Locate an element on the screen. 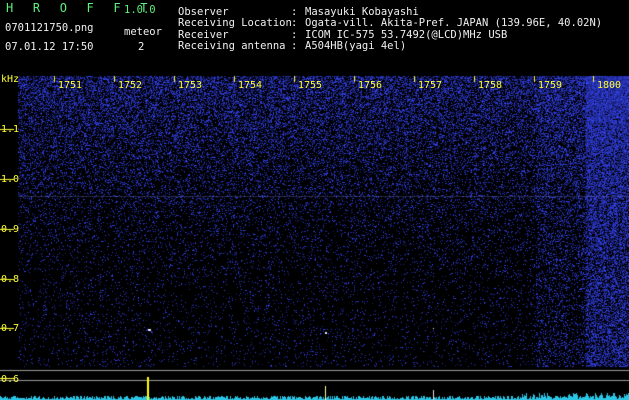  y-label: 0.7 is located at coordinates (10, 328).